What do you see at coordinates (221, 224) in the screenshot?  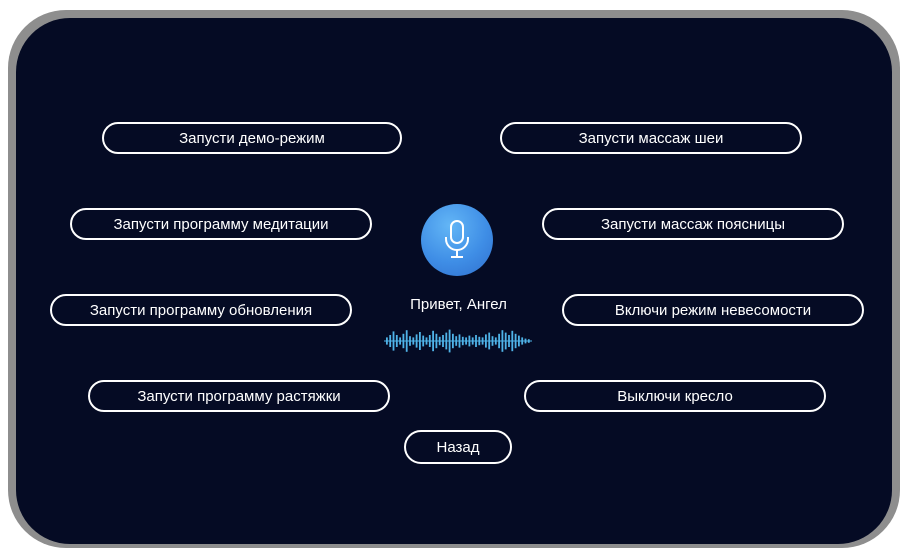 I see `meditation-program-button: Запусти программу медитации` at bounding box center [221, 224].